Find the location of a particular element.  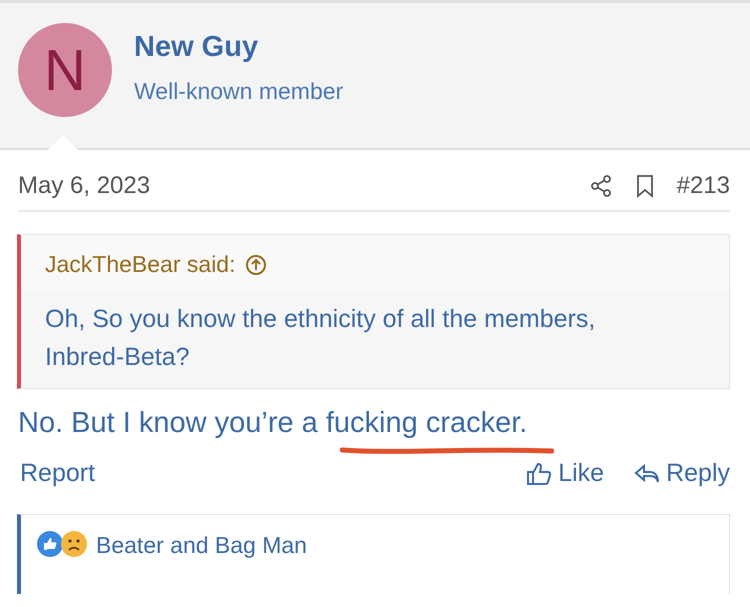

reaction-users: Beater and Bag Man is located at coordinates (201, 544).